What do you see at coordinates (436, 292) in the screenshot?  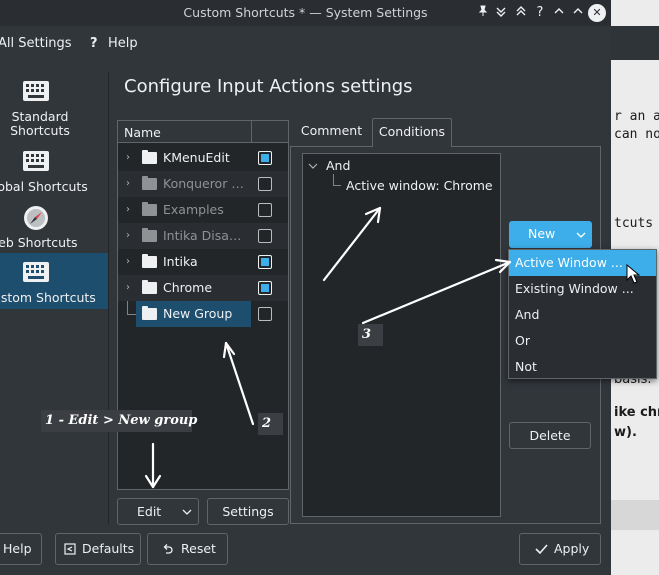 I see `arrow-to-menu-item` at bounding box center [436, 292].